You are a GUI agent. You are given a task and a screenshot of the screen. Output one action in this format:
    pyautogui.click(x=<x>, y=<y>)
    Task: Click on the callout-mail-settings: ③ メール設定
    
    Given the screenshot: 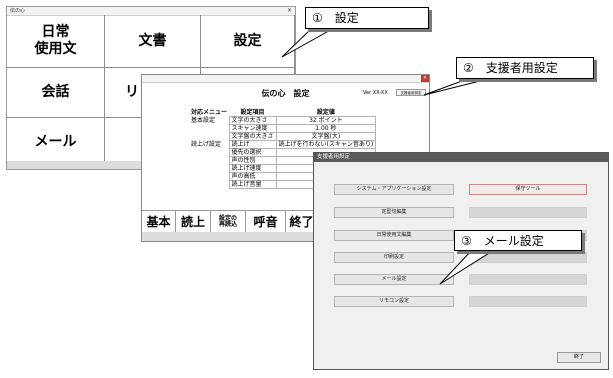 What is the action you would take?
    pyautogui.click(x=518, y=240)
    